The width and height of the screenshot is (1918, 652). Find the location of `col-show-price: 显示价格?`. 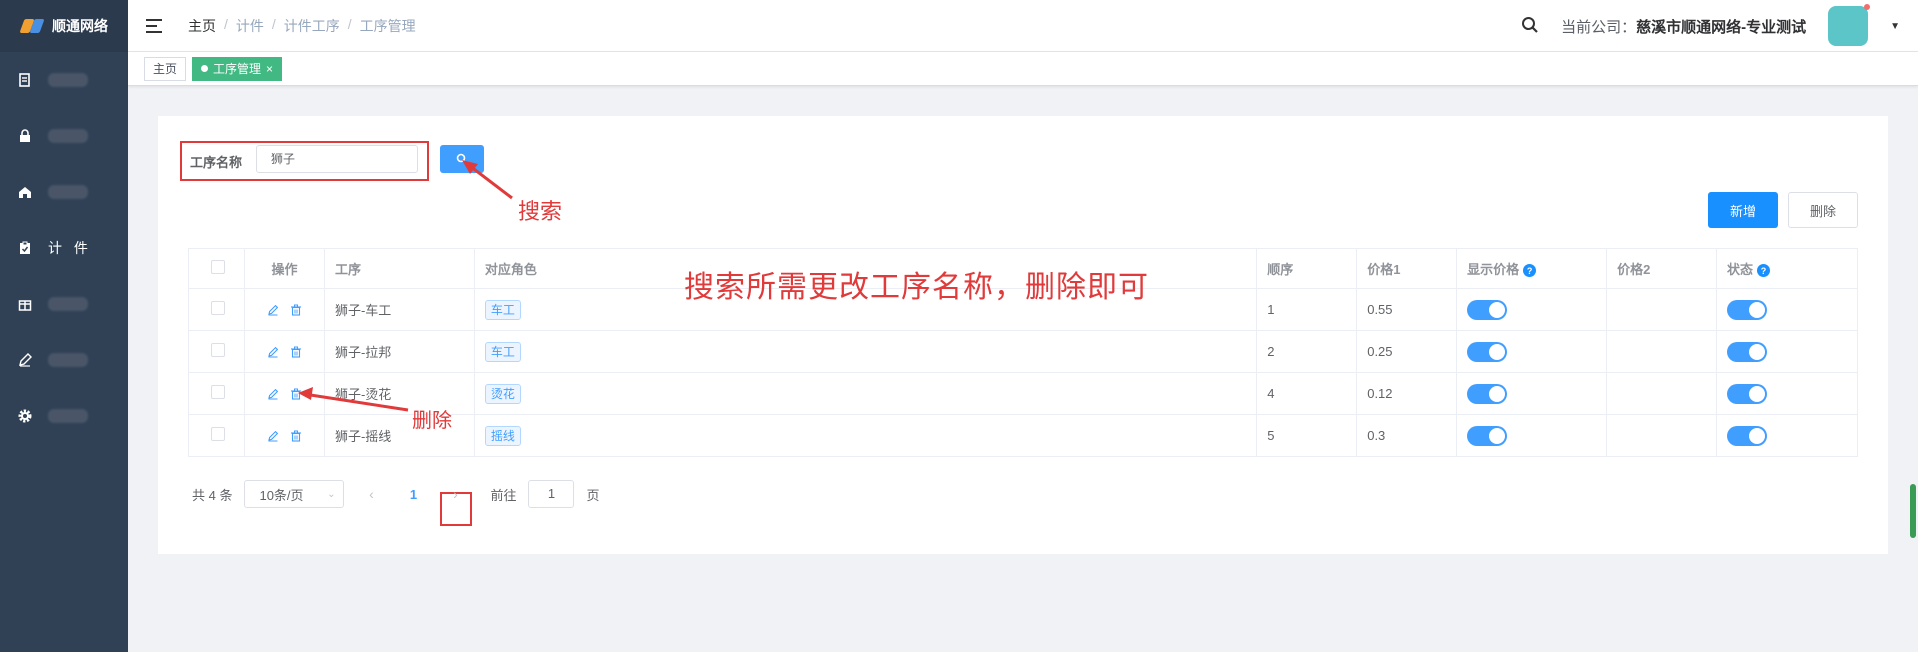

col-show-price: 显示价格? is located at coordinates (1532, 268).